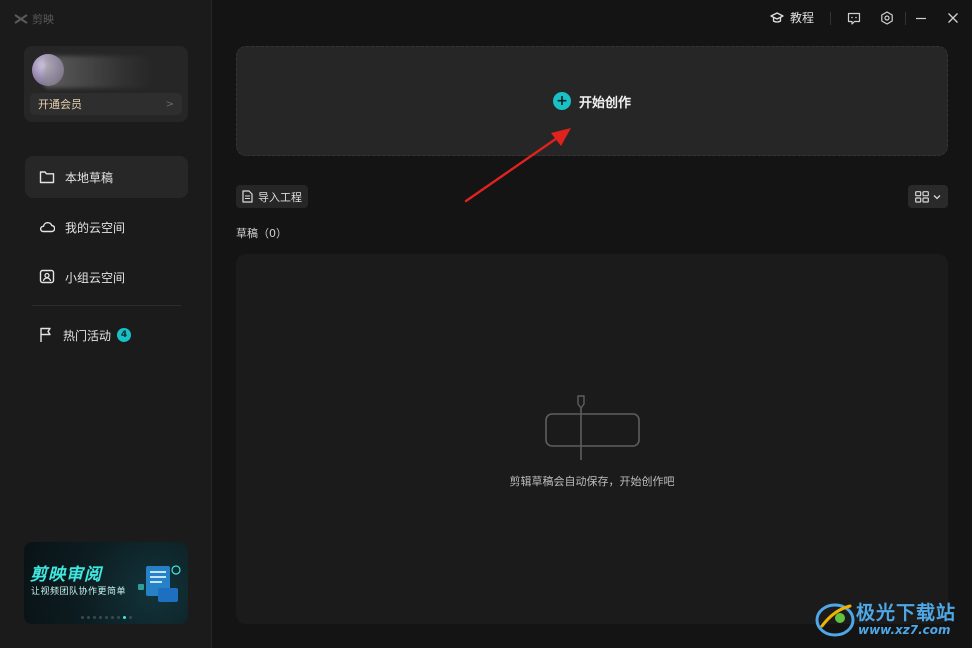 This screenshot has width=972, height=648. I want to click on document-icon, so click(247, 196).